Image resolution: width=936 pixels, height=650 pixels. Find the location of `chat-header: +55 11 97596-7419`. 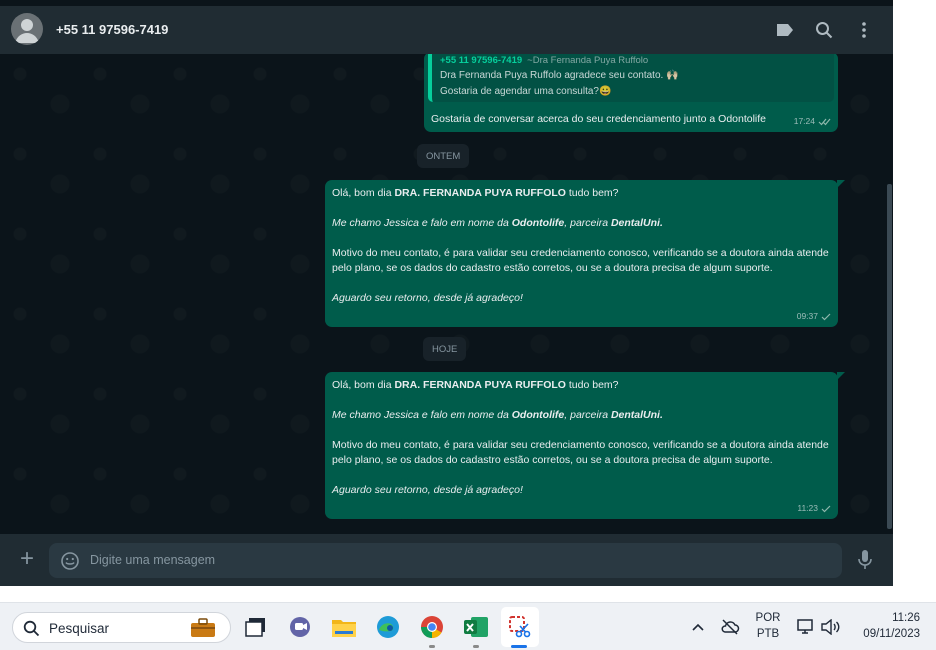

chat-header: +55 11 97596-7419 is located at coordinates (446, 30).